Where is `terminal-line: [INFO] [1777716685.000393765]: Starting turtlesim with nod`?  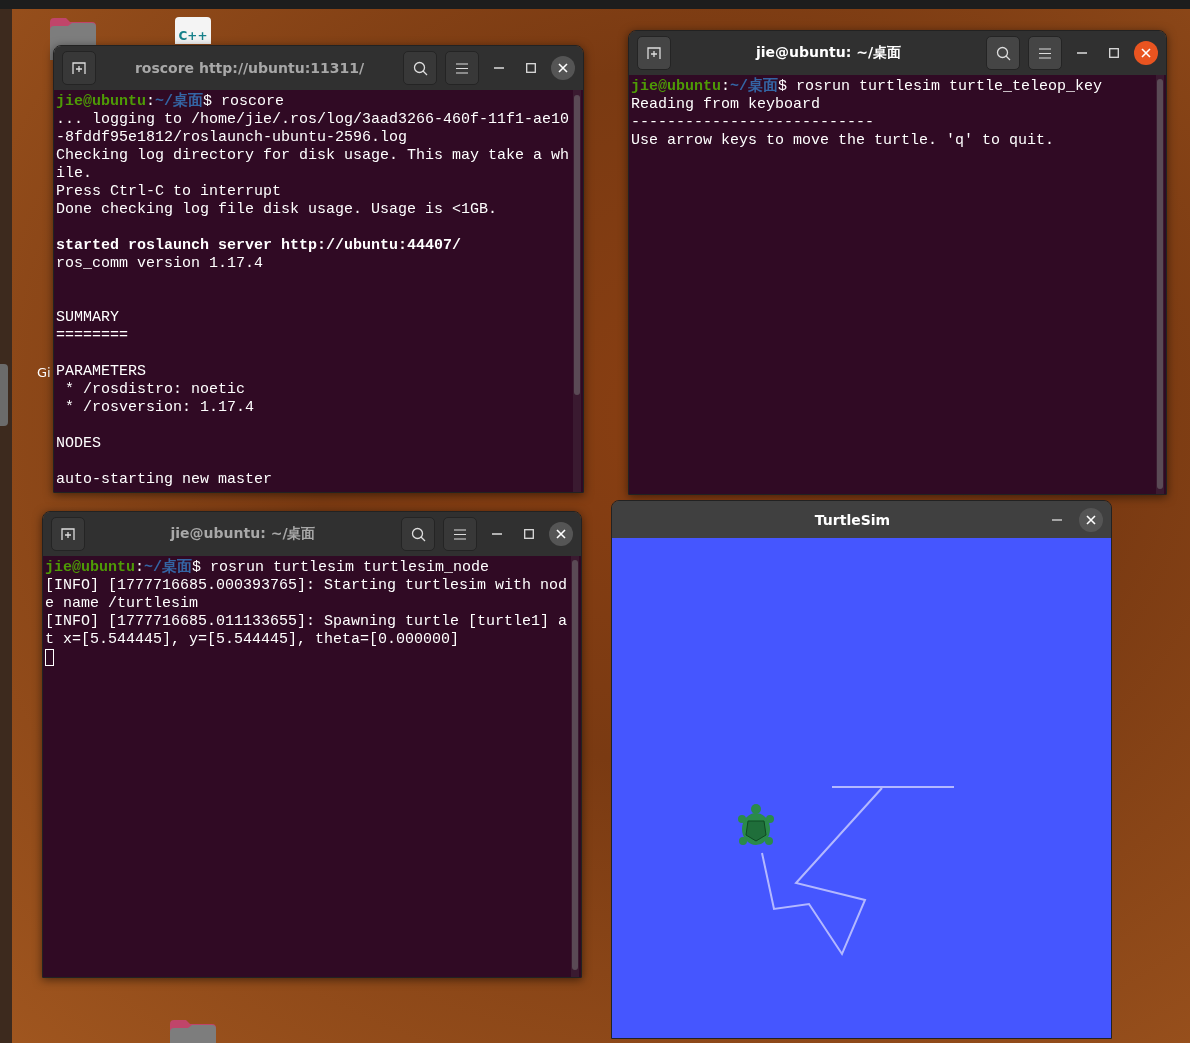 terminal-line: [INFO] [1777716685.000393765]: Starting turtlesim with nod is located at coordinates (306, 586).